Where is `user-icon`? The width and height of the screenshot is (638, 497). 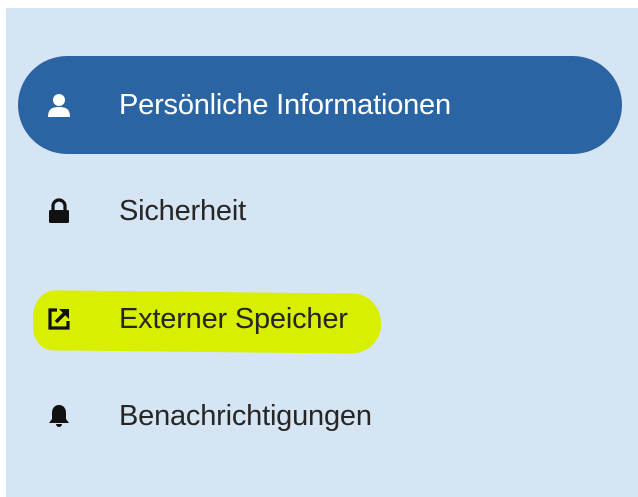 user-icon is located at coordinates (59, 105).